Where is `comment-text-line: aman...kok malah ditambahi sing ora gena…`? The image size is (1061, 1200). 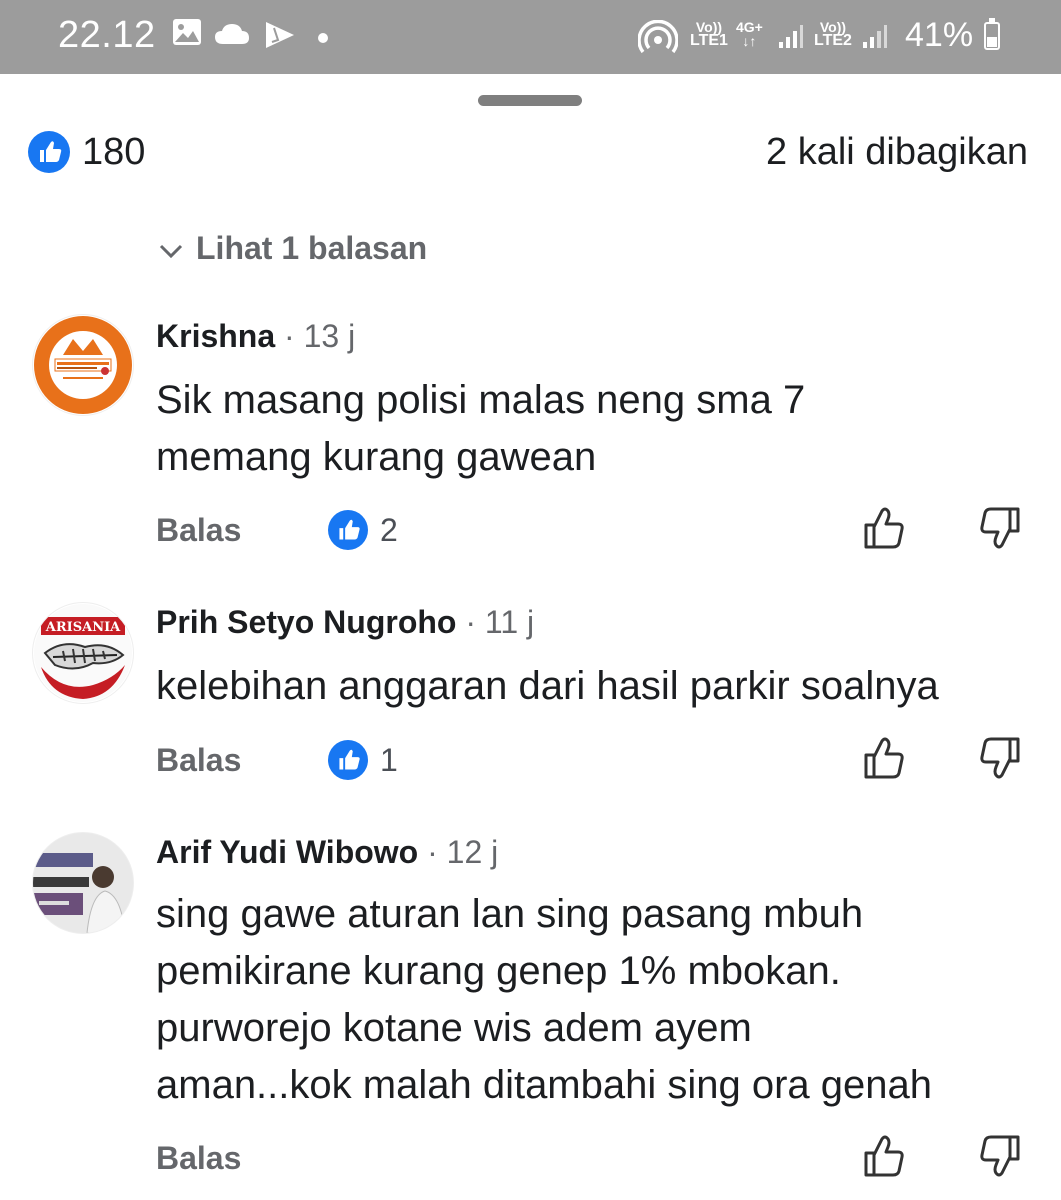 comment-text-line: aman...kok malah ditambahi sing ora gena… is located at coordinates (544, 1085).